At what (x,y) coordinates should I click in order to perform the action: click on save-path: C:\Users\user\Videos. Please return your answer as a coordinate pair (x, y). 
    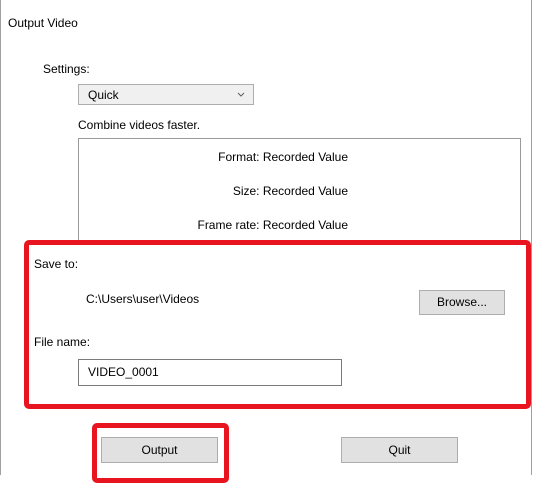
    Looking at the image, I should click on (143, 299).